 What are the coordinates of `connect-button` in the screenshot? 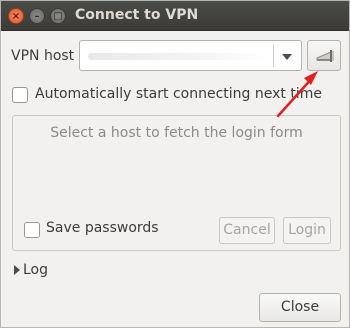 It's located at (324, 55).